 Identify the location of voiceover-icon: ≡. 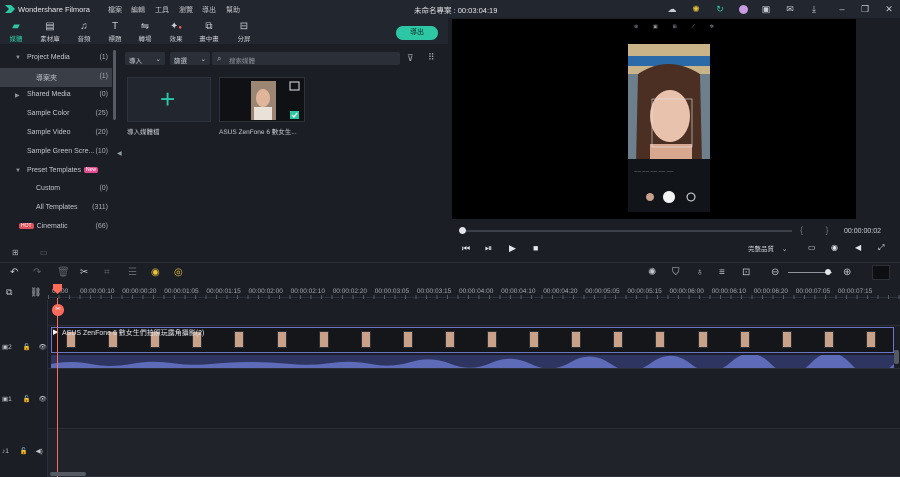
(722, 272).